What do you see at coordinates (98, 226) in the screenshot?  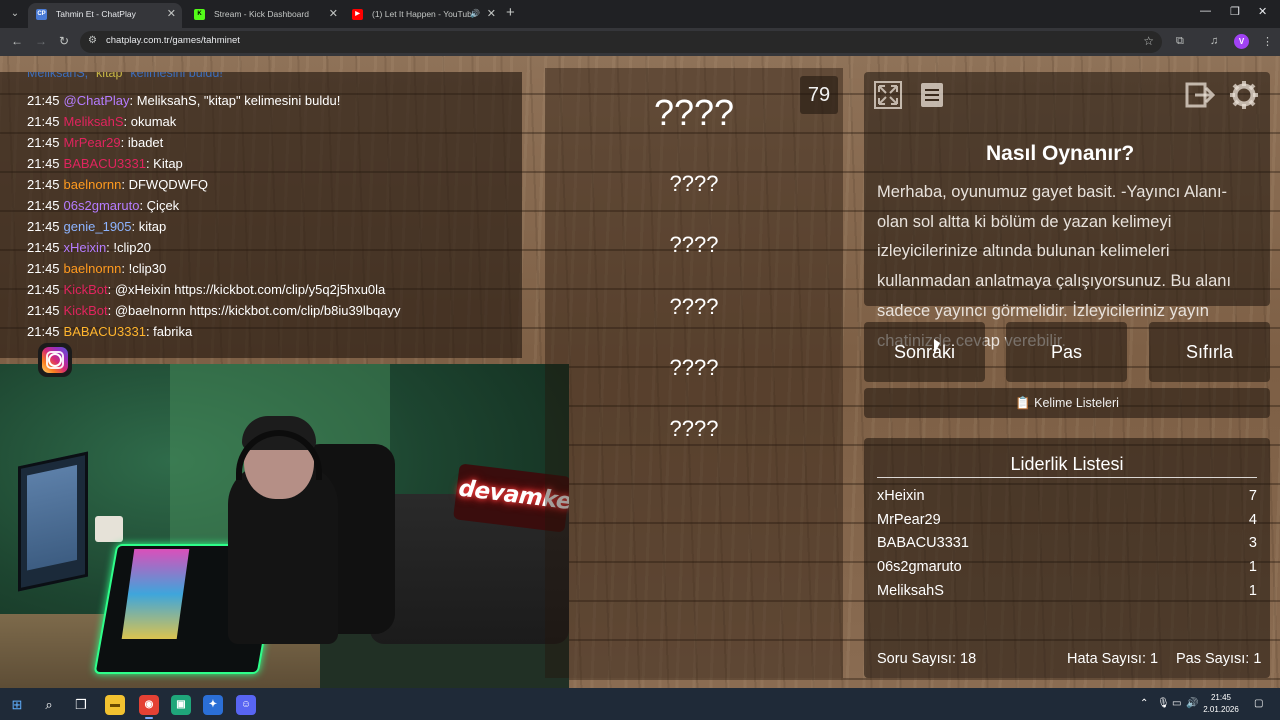 I see `chat-username: genie_1905` at bounding box center [98, 226].